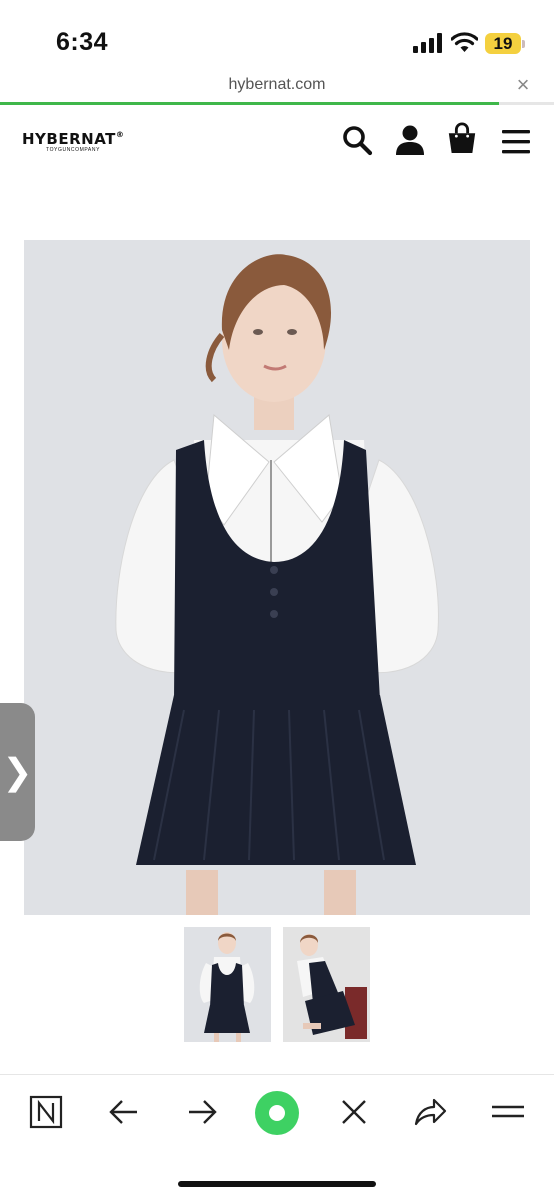 This screenshot has height=1201, width=554. I want to click on load-progress-bar, so click(277, 103).